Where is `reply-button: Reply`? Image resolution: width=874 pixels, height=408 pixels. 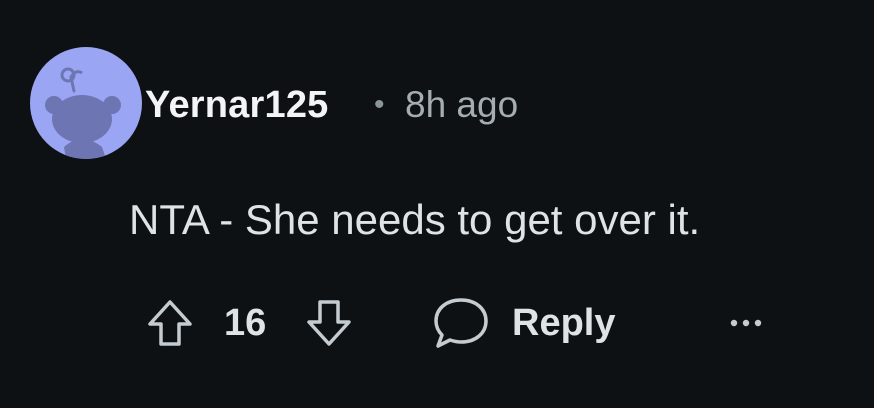
reply-button: Reply is located at coordinates (523, 323).